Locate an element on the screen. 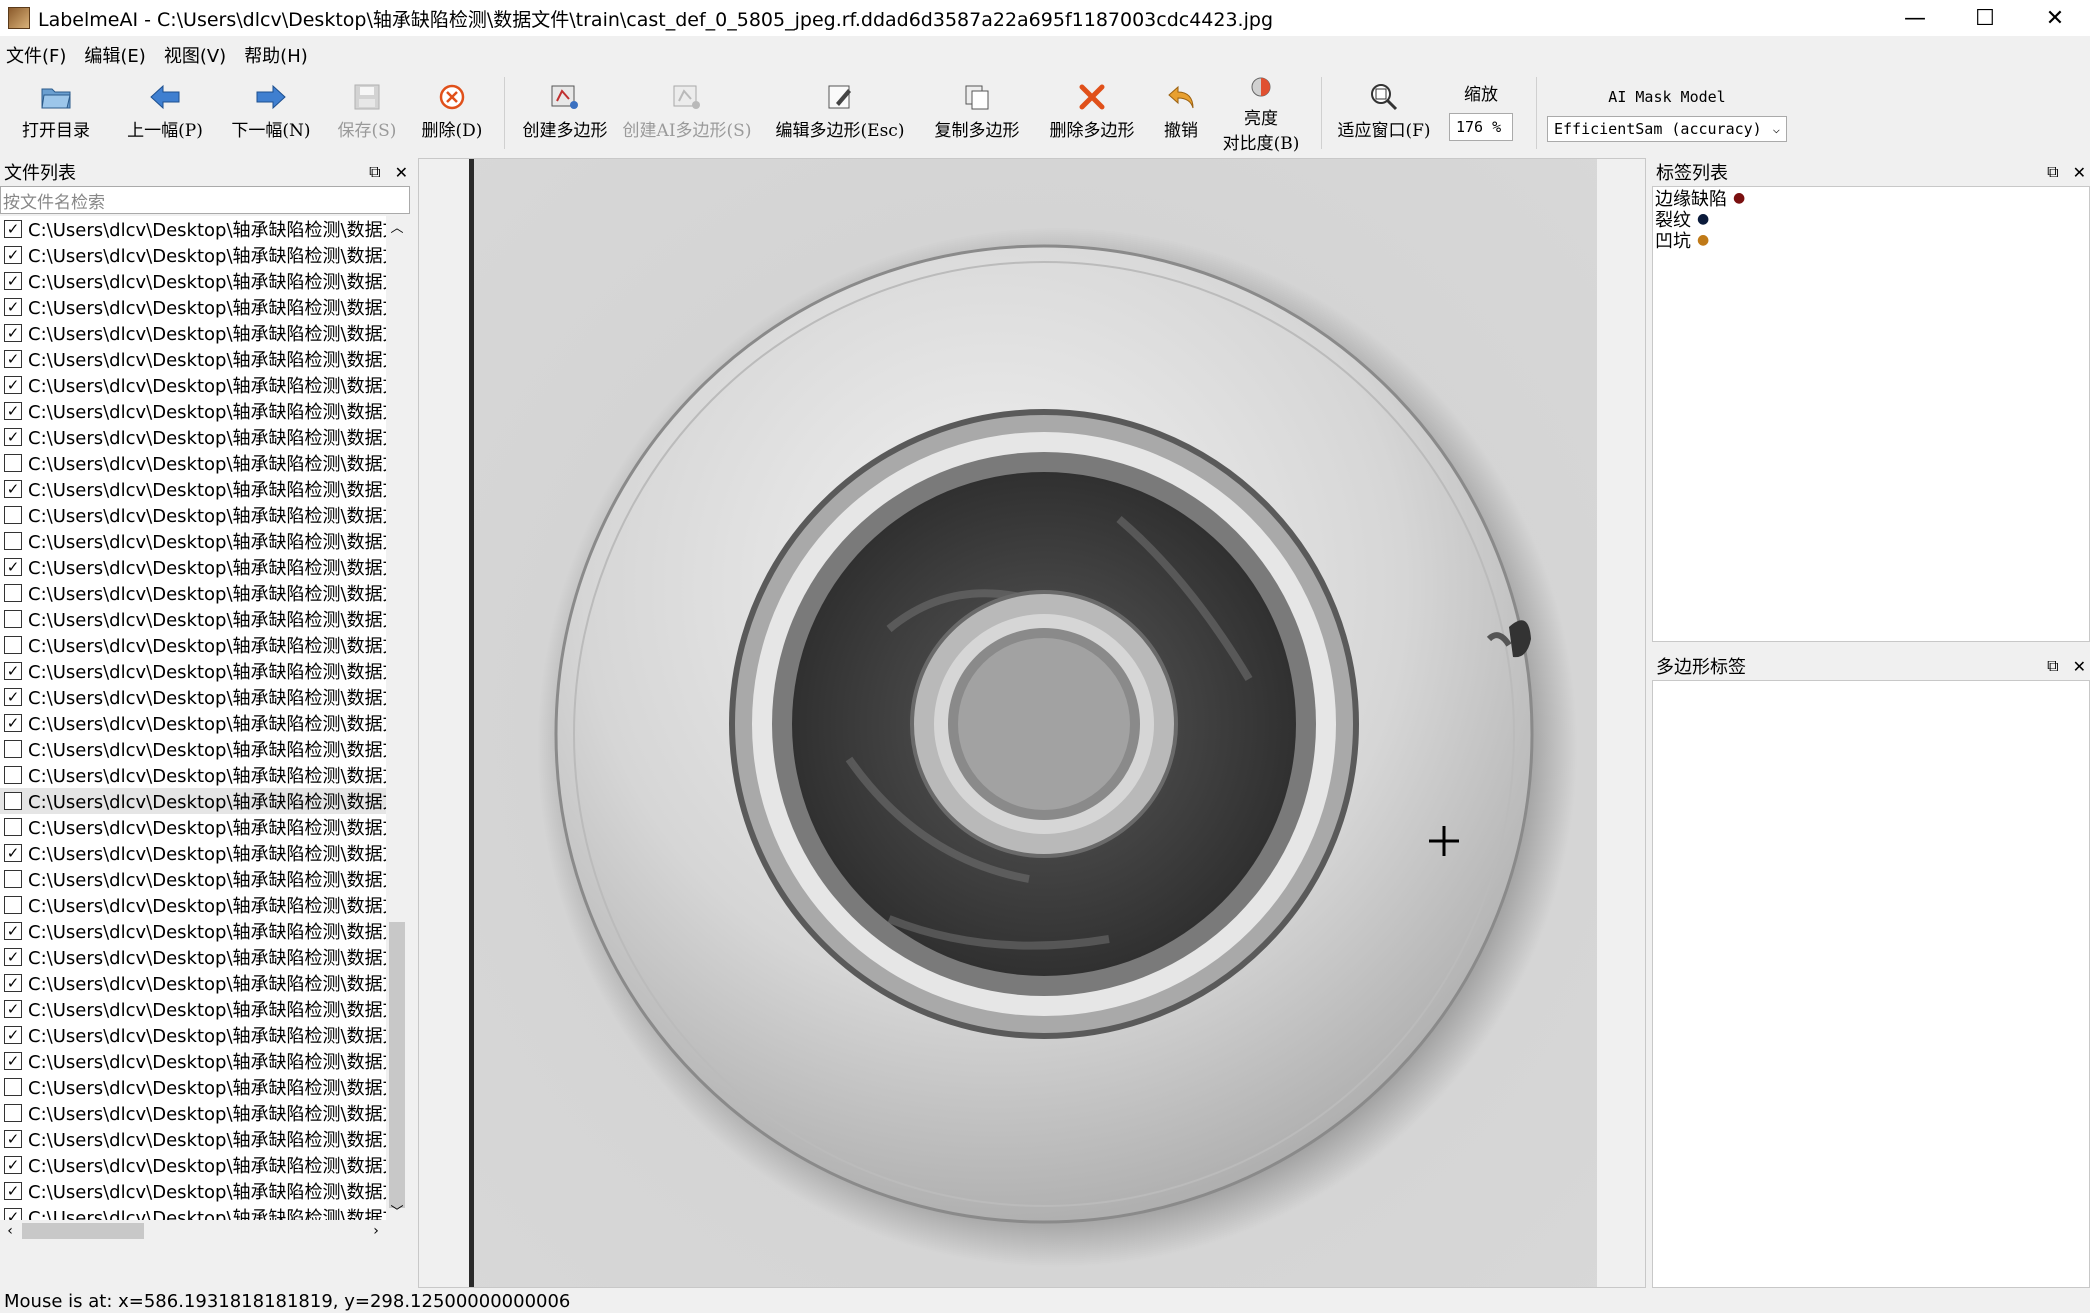  scroll-up-icon: ︿ is located at coordinates (397, 226).